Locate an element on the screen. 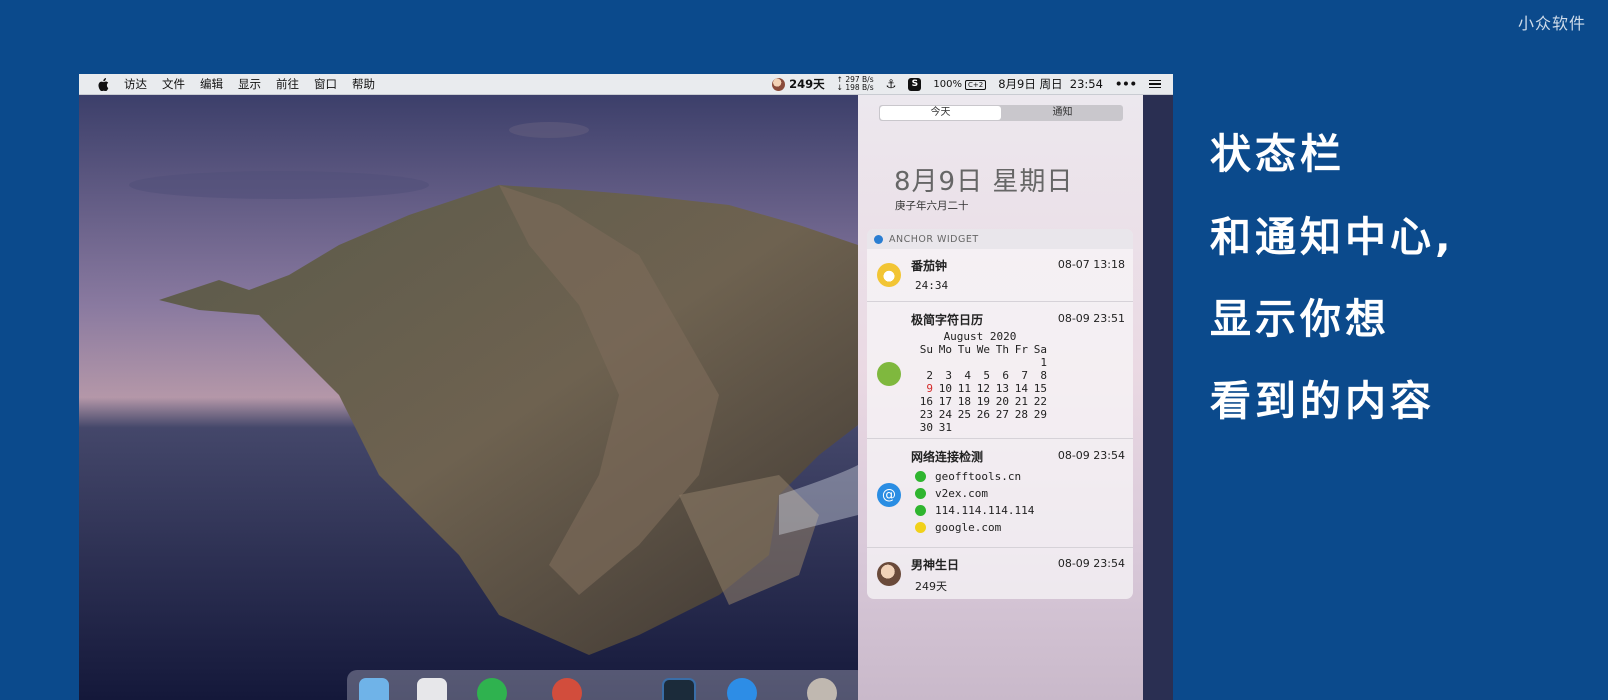 This screenshot has height=700, width=1608. apple-icon is located at coordinates (103, 84).